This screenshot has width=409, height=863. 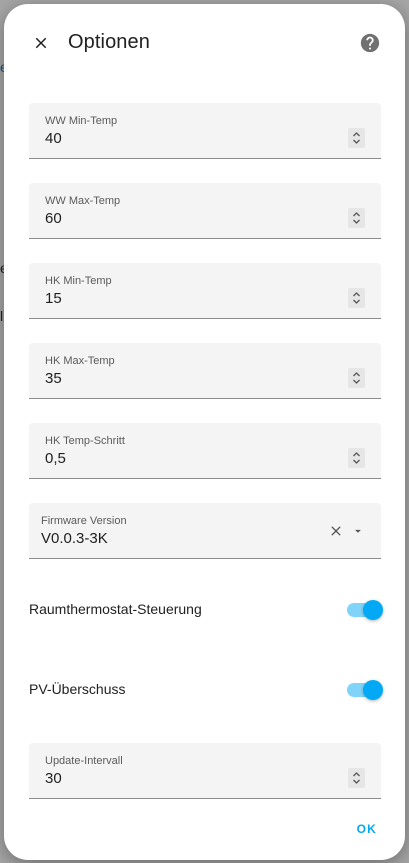 I want to click on field-value: 30, so click(x=53, y=778).